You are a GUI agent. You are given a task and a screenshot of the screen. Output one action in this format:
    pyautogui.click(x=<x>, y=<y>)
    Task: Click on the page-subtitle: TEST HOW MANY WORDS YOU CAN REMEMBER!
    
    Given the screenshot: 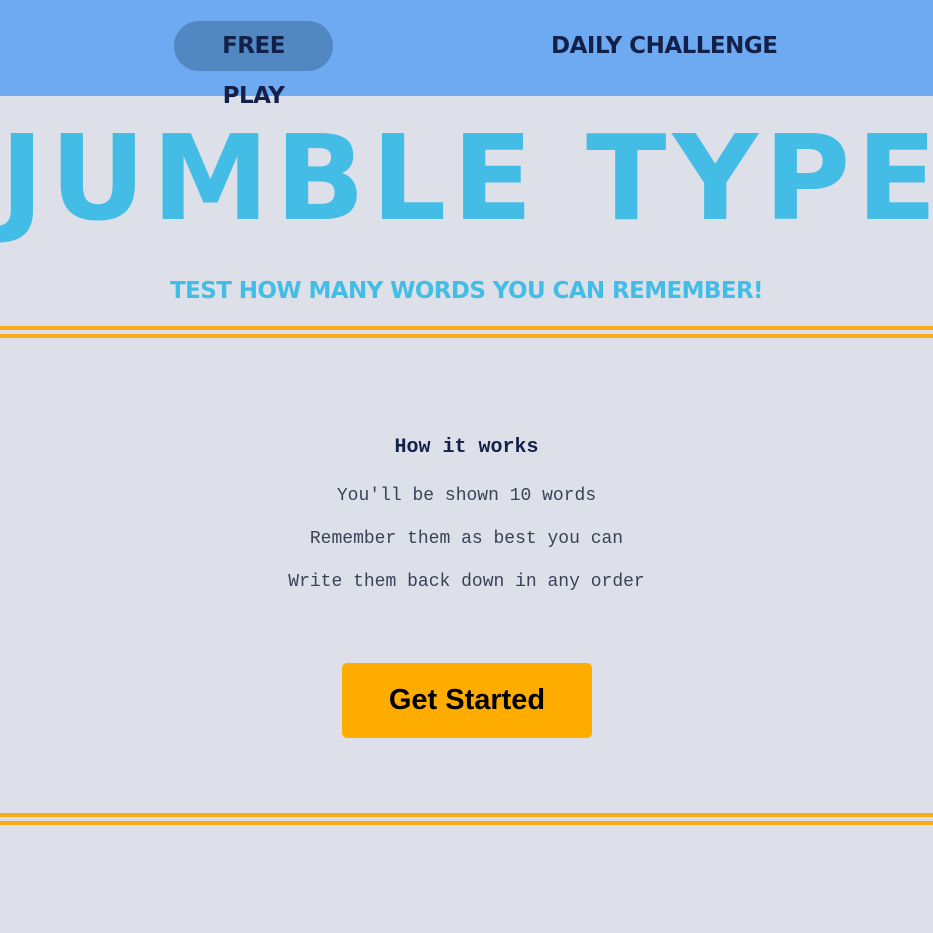 What is the action you would take?
    pyautogui.click(x=467, y=291)
    